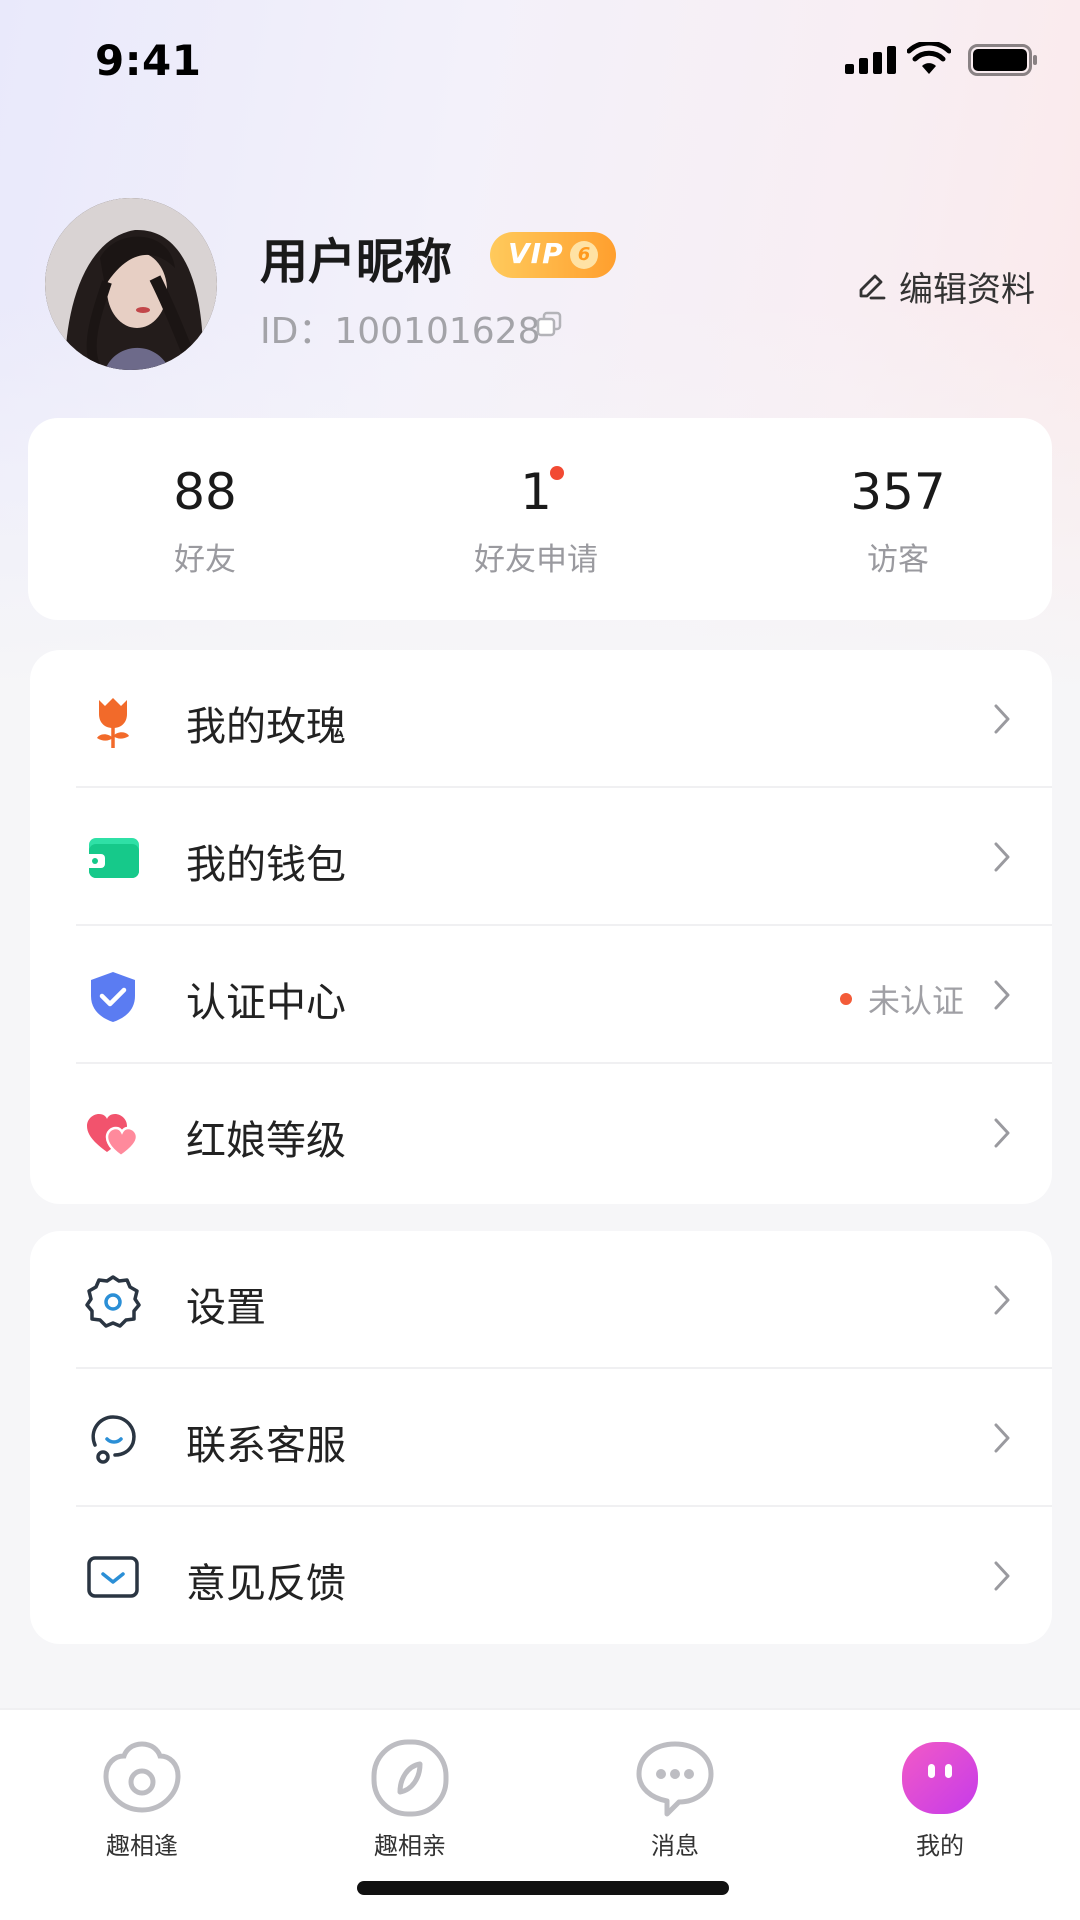 This screenshot has height=1920, width=1080. Describe the element at coordinates (266, 1141) in the screenshot. I see `menu-label: 红娘等级` at that location.